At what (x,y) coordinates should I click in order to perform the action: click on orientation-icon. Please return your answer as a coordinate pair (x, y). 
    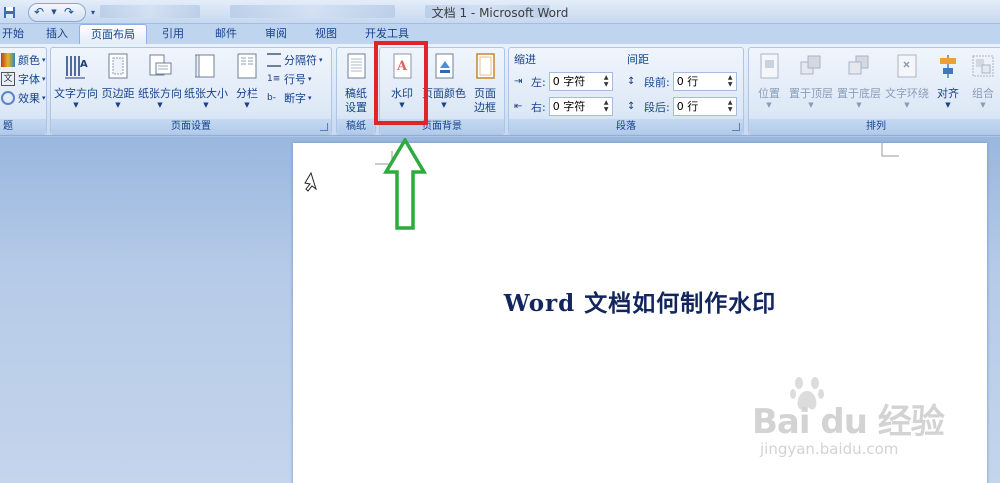
    Looking at the image, I should click on (160, 65).